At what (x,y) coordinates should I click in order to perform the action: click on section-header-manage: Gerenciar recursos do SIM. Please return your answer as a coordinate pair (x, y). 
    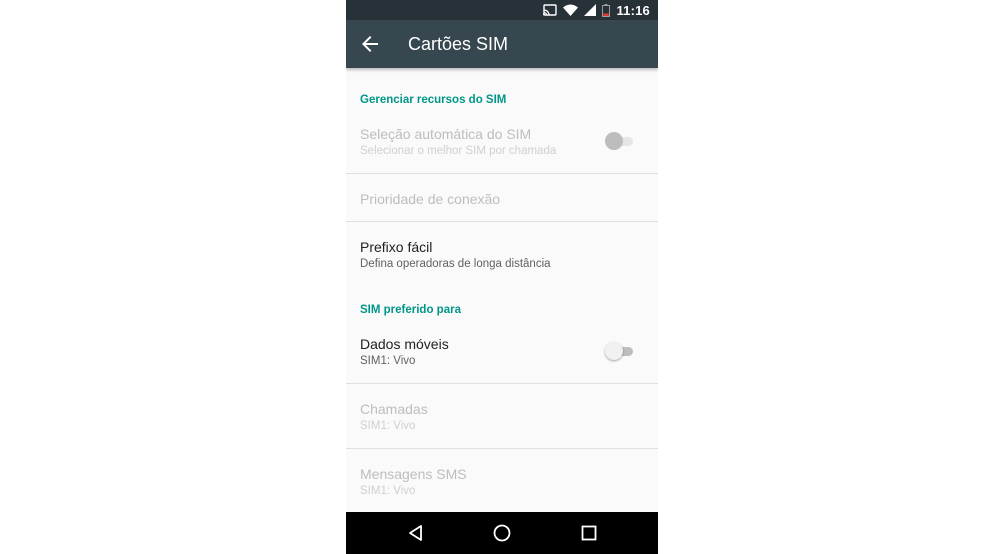
    Looking at the image, I should click on (433, 100).